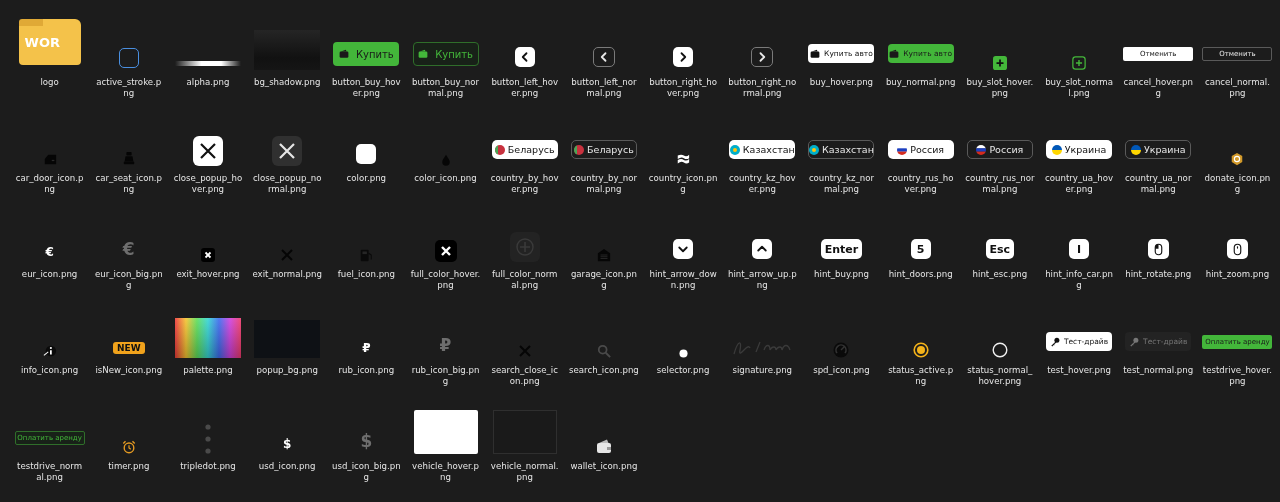 The image size is (1280, 502). What do you see at coordinates (208, 466) in the screenshot?
I see `file-name: tripledot.png` at bounding box center [208, 466].